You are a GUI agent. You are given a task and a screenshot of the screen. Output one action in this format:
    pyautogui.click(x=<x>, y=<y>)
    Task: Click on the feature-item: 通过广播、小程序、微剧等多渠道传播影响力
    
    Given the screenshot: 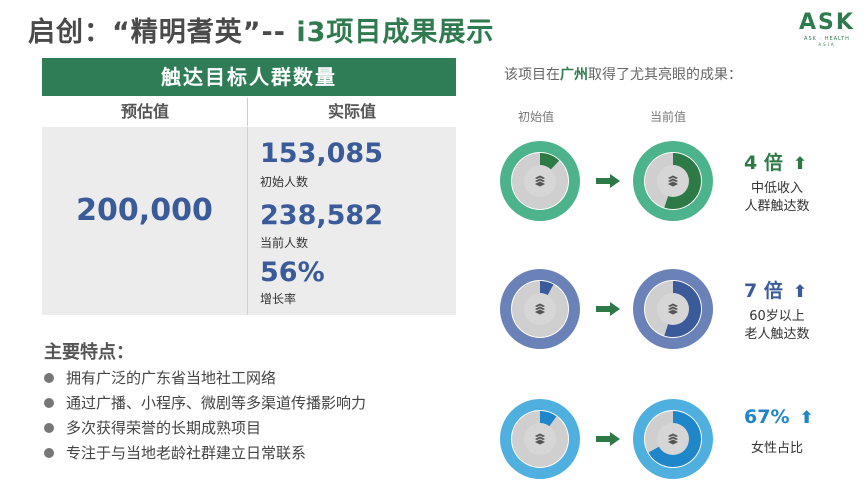 What is the action you would take?
    pyautogui.click(x=205, y=403)
    